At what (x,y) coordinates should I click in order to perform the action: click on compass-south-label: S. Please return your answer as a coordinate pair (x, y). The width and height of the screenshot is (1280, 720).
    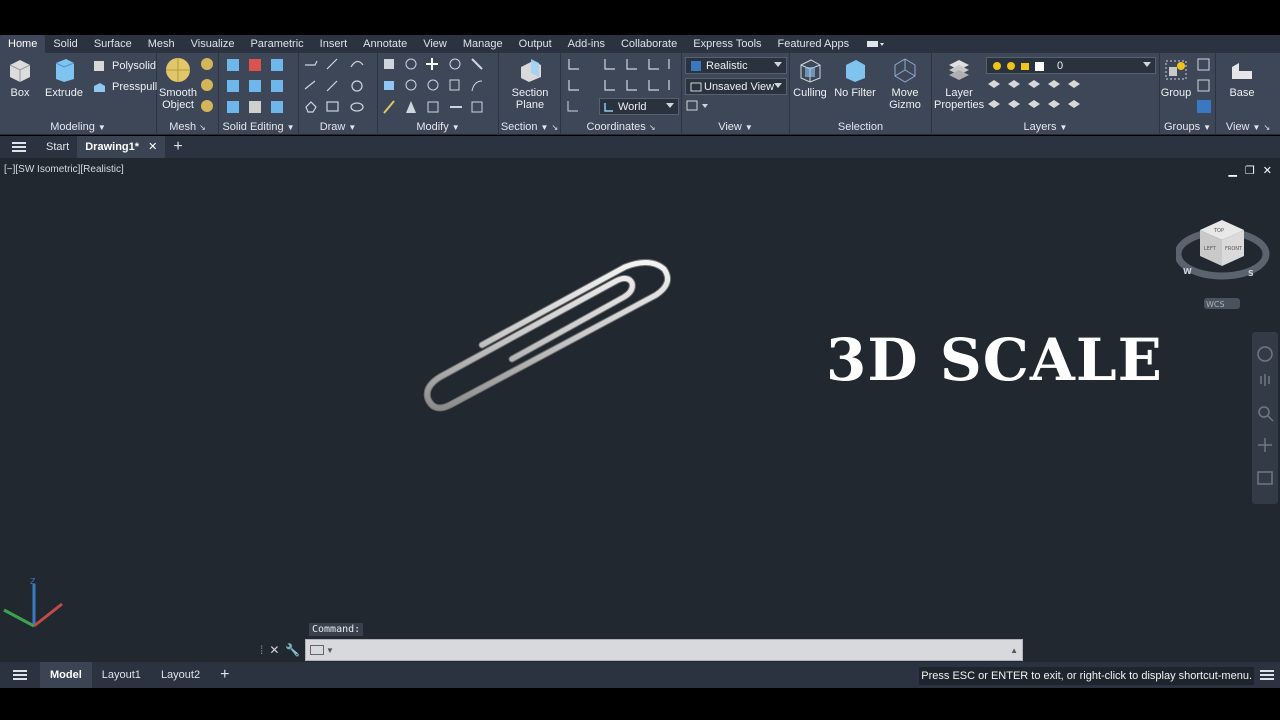
    Looking at the image, I should click on (1251, 273).